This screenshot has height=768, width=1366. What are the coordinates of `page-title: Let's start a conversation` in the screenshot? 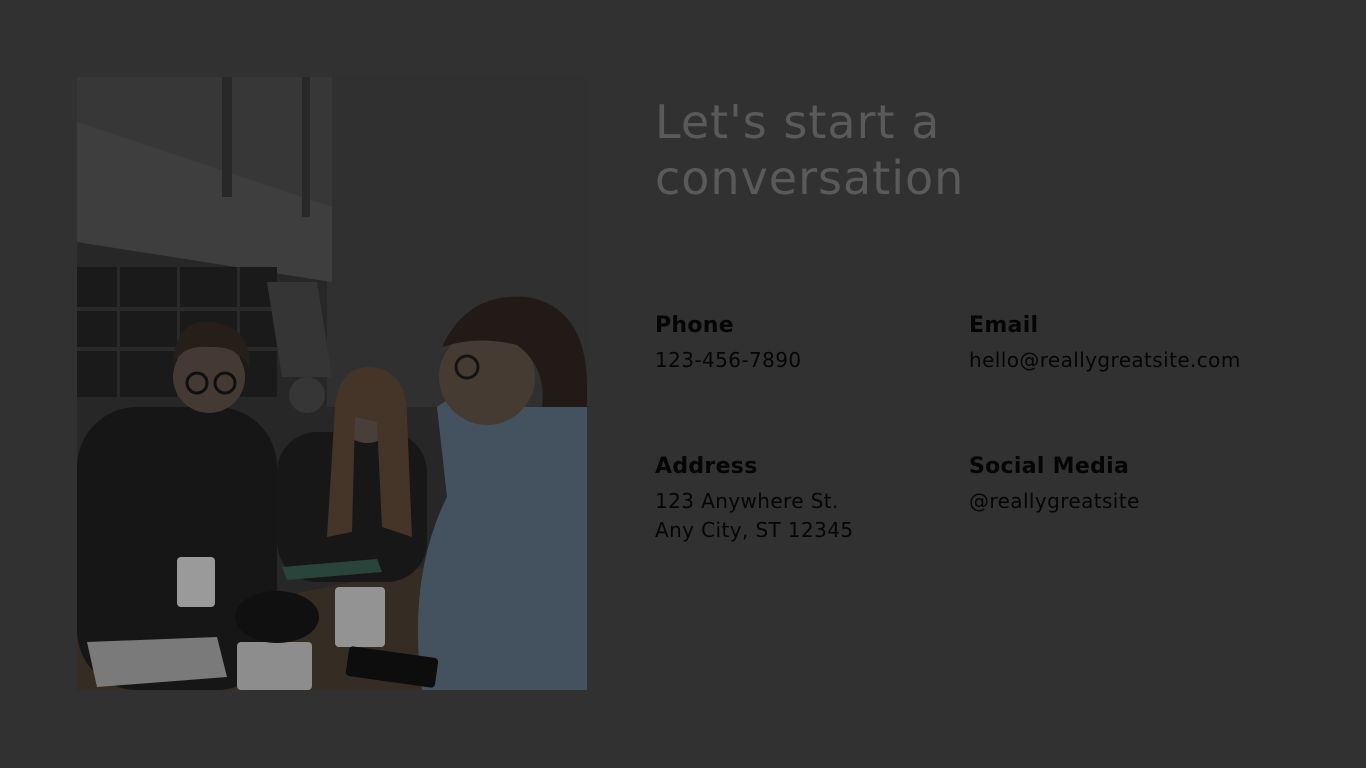 It's located at (955, 150).